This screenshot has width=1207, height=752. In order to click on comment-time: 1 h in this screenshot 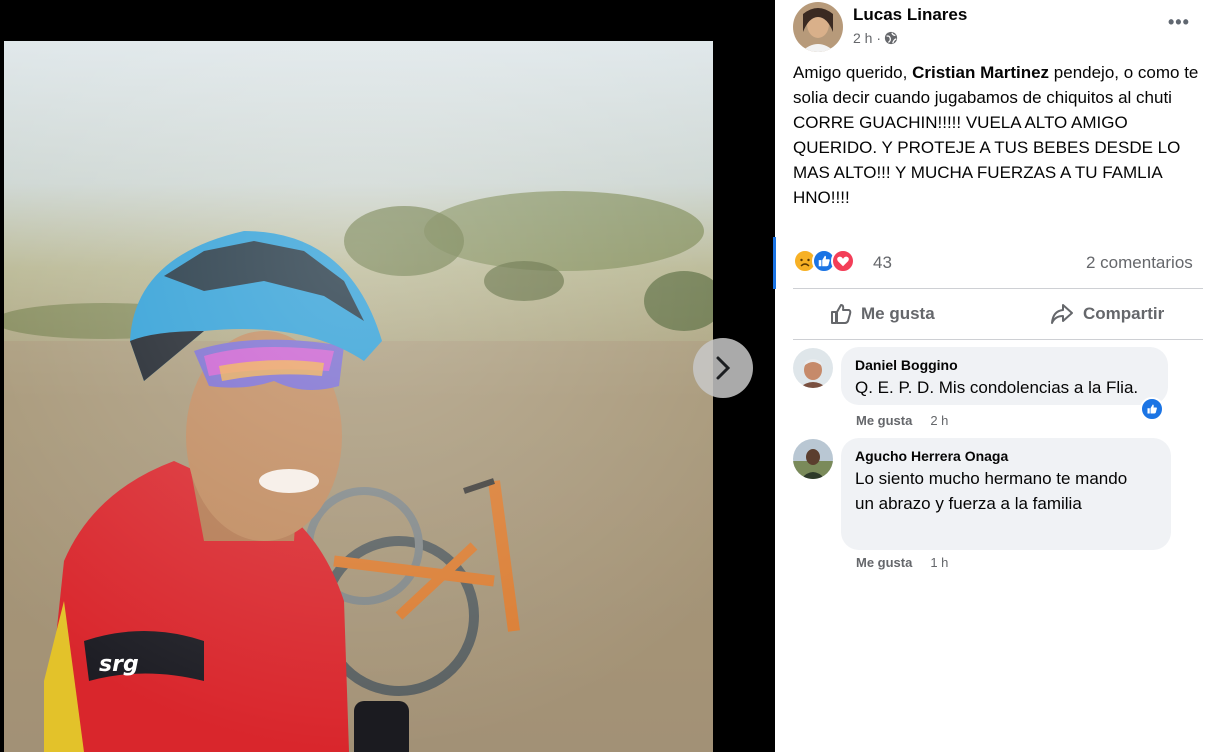, I will do `click(939, 562)`.